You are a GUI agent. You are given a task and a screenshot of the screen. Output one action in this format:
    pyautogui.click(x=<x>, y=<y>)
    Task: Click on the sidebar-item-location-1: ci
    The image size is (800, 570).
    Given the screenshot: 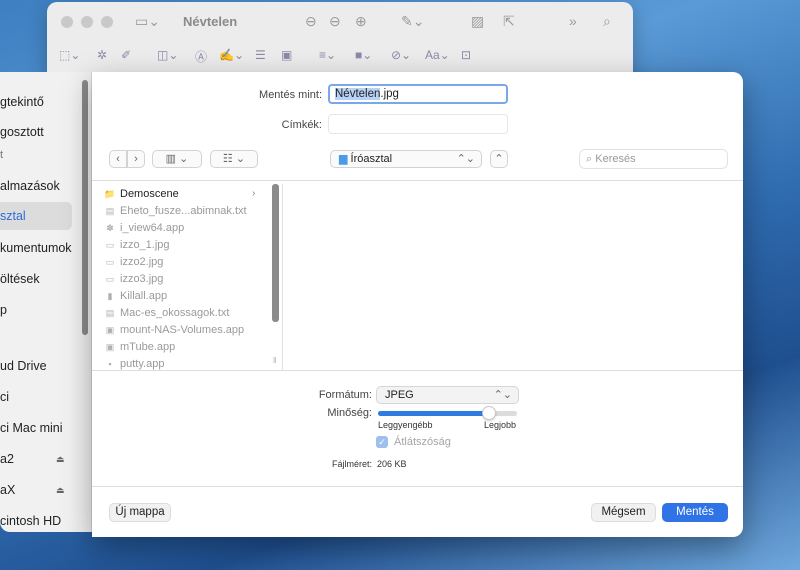 What is the action you would take?
    pyautogui.click(x=36, y=397)
    